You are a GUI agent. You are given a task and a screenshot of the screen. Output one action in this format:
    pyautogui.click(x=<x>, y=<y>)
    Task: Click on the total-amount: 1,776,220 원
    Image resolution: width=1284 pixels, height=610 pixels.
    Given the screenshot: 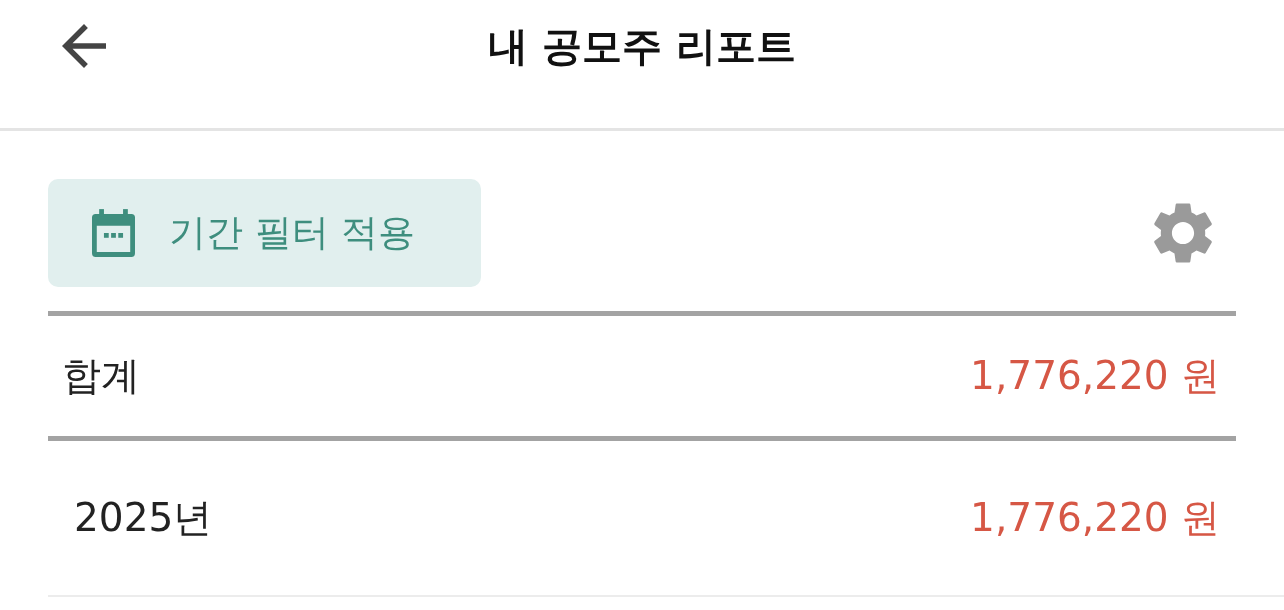 What is the action you would take?
    pyautogui.click(x=1095, y=376)
    